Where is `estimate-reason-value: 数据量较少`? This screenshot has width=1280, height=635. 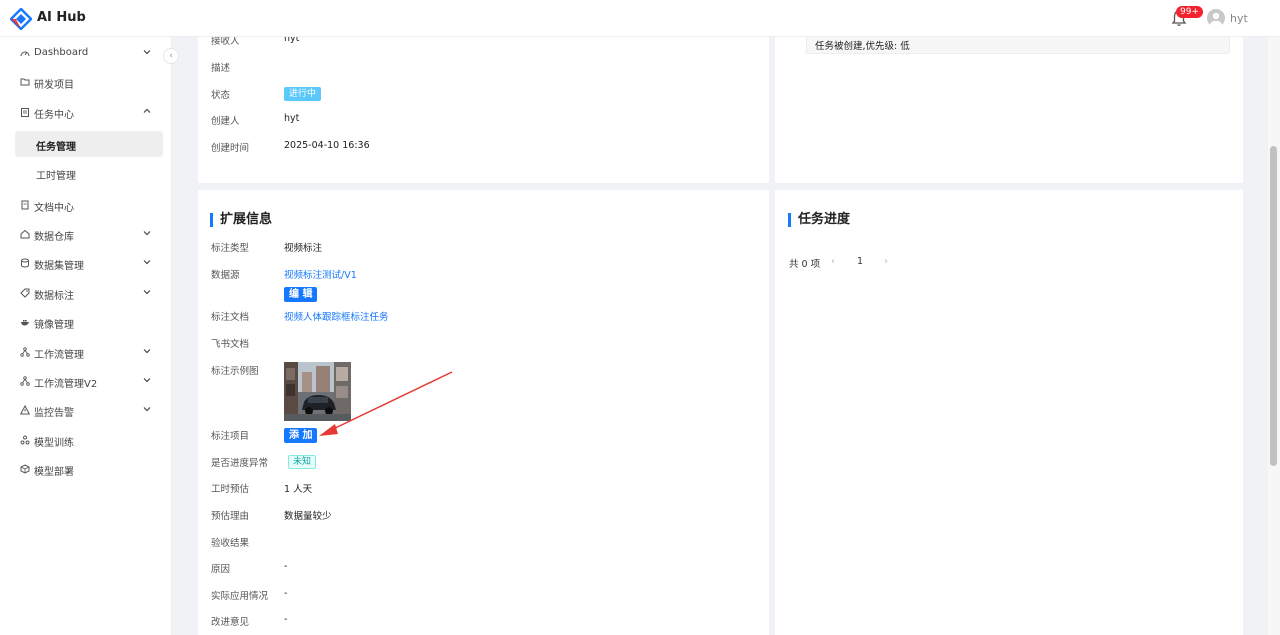
estimate-reason-value: 数据量较少 is located at coordinates (308, 516).